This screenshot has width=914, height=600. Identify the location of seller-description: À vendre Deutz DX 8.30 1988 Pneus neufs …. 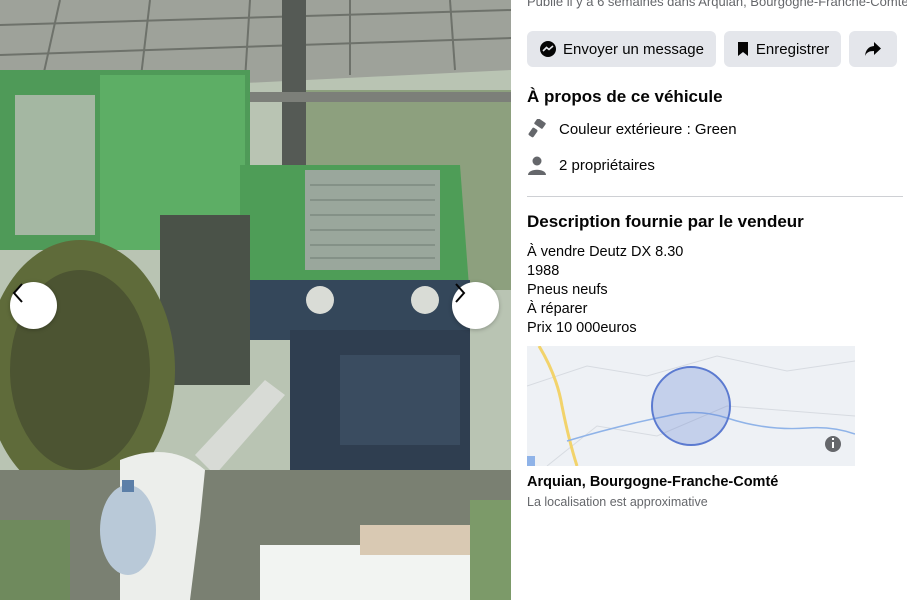
(605, 290).